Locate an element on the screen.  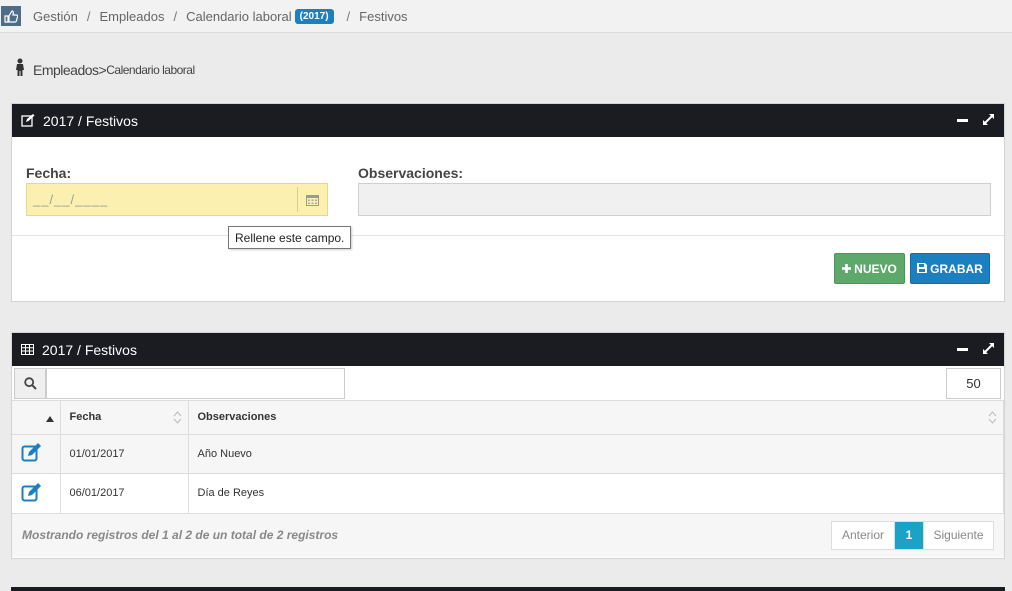
column-header-fecha: Fecha is located at coordinates (124, 418).